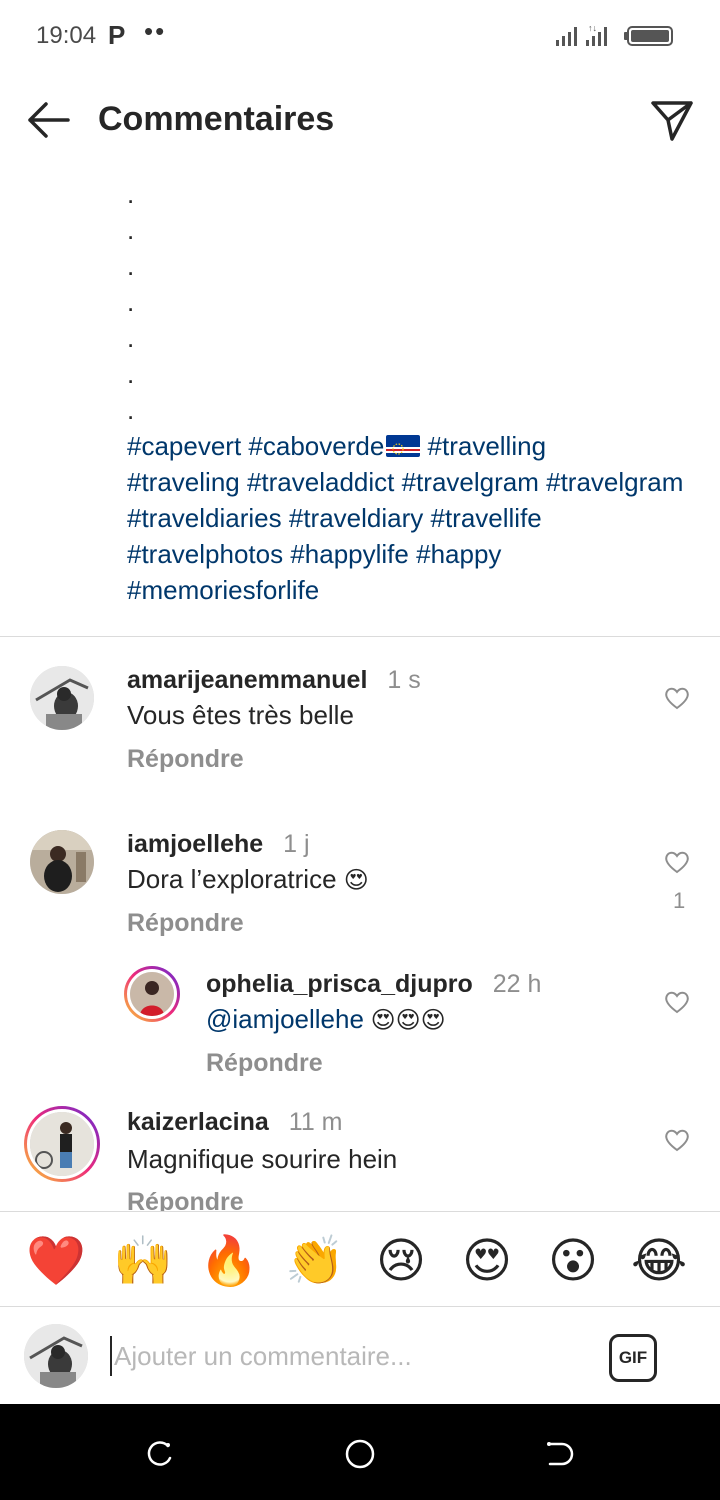 The width and height of the screenshot is (720, 1500). I want to click on comment-header: iamjoellehe 1 j, so click(218, 844).